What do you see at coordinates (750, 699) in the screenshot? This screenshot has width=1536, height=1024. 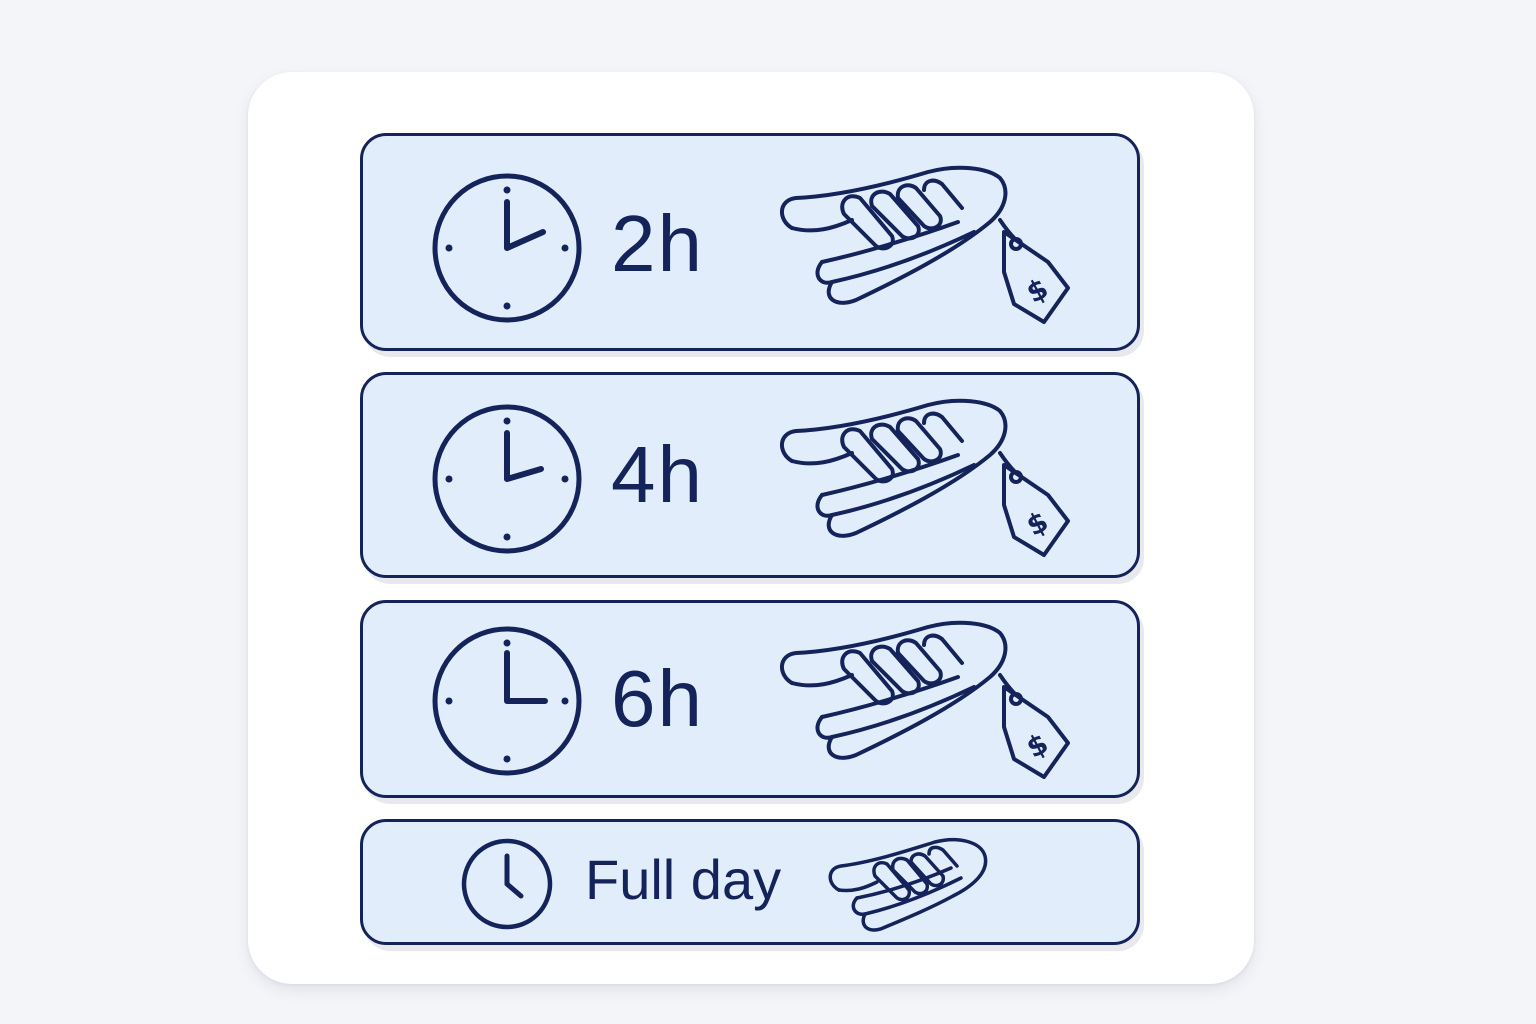 I see `duration-option-6h: 6h $` at bounding box center [750, 699].